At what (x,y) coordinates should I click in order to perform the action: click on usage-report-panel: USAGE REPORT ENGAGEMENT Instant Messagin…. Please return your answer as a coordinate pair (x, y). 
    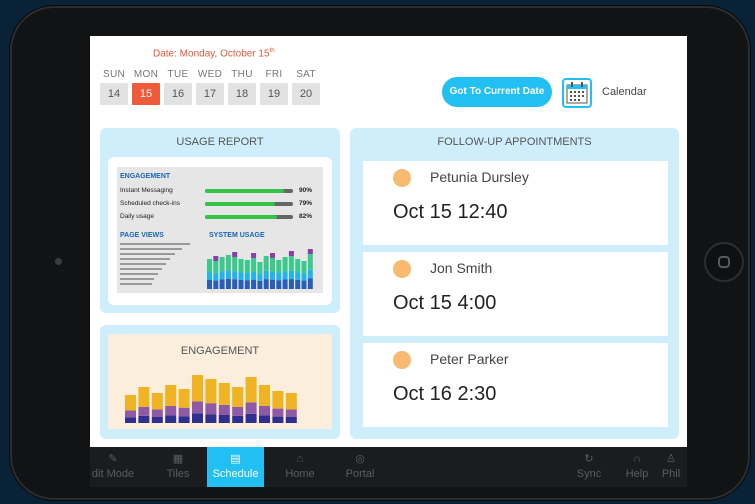
    Looking at the image, I should click on (220, 220).